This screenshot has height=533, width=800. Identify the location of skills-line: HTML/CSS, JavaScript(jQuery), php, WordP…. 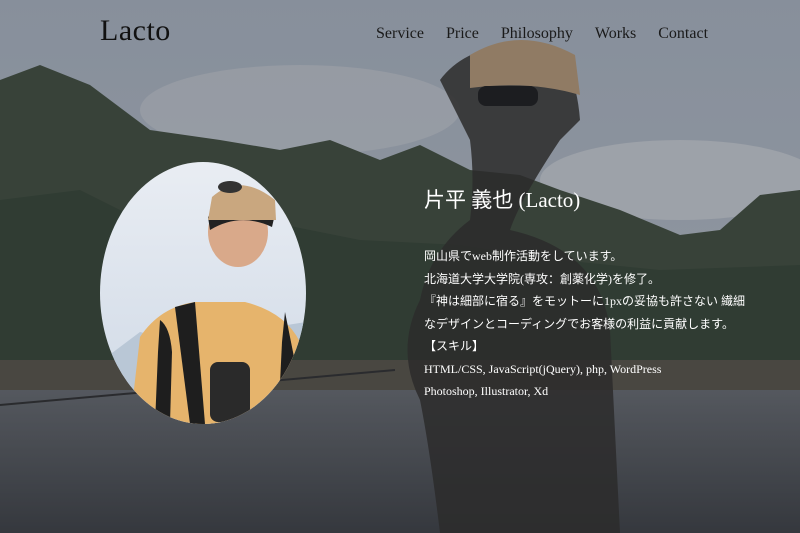
(543, 368).